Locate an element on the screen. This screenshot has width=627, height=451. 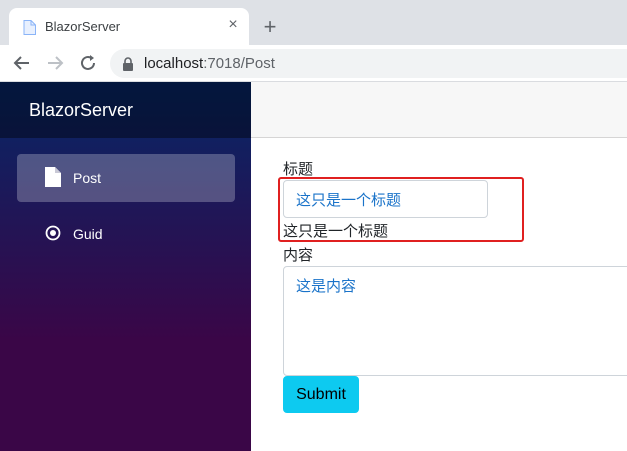
forward-arrow-icon is located at coordinates (55, 63).